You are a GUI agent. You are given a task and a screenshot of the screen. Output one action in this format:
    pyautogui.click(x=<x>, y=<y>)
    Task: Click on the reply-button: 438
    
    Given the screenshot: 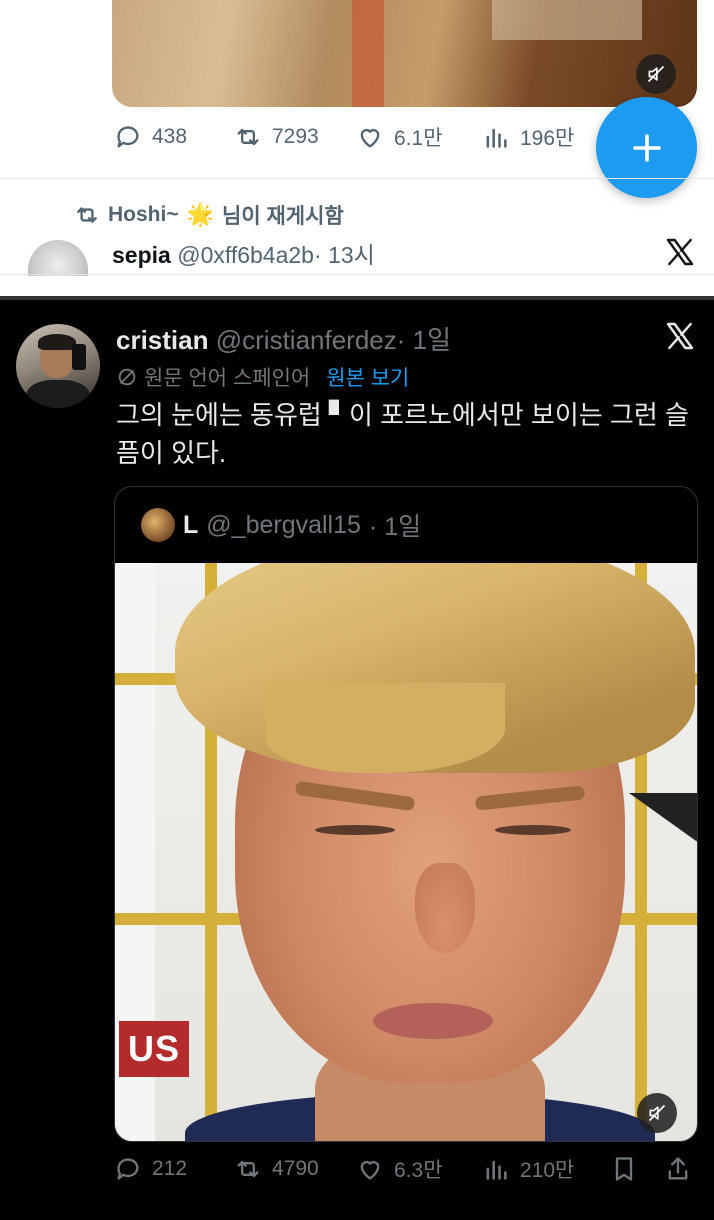 What is the action you would take?
    pyautogui.click(x=174, y=137)
    